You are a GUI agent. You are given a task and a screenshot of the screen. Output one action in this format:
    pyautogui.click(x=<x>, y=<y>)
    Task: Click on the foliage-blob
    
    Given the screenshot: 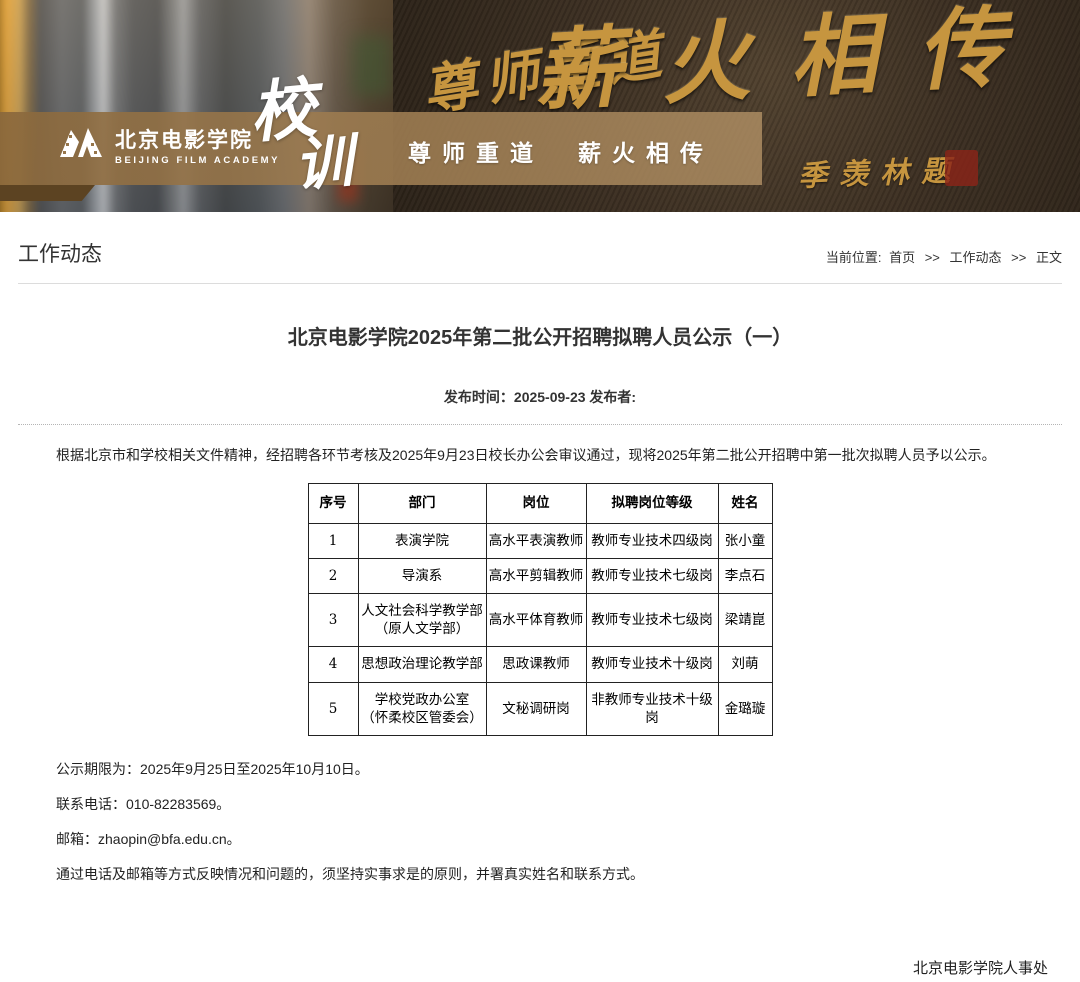 What is the action you would take?
    pyautogui.click(x=372, y=66)
    